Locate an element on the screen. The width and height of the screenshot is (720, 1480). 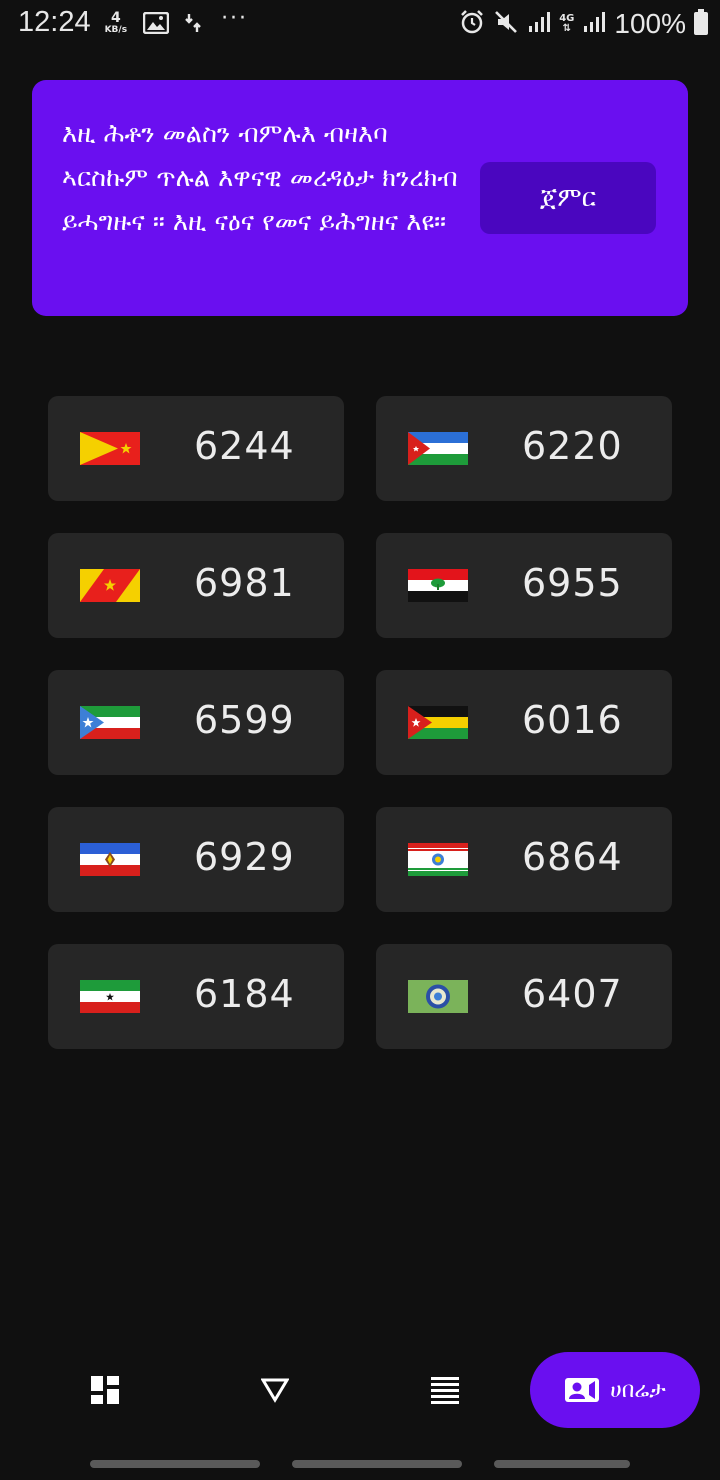
region-card-10: 6407 is located at coordinates (524, 996).